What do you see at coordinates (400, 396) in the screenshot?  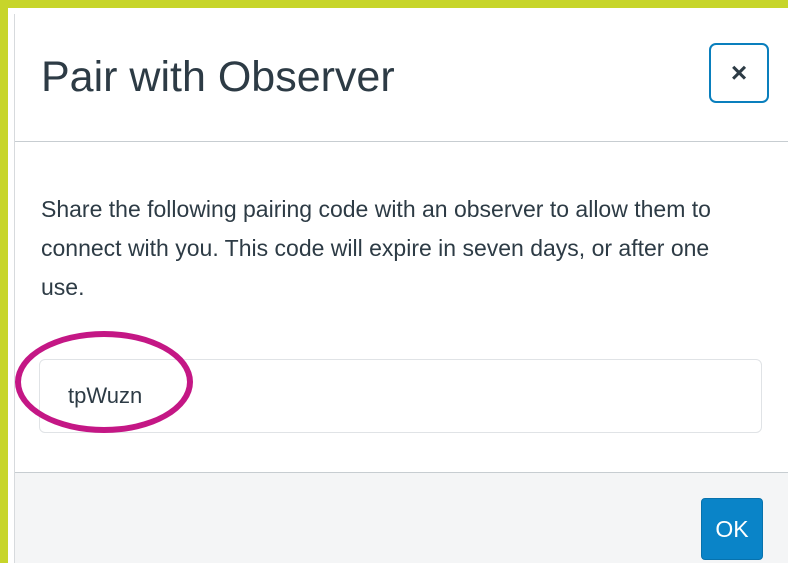 I see `pairing-code-field` at bounding box center [400, 396].